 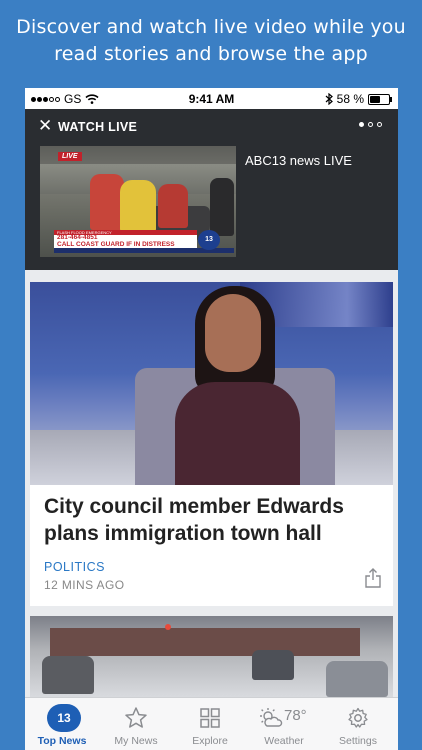 I want to click on tab-top-news: 13 Top News, so click(x=62, y=724).